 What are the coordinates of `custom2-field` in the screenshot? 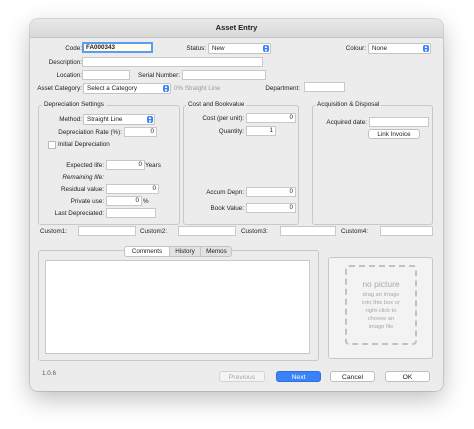 It's located at (207, 231).